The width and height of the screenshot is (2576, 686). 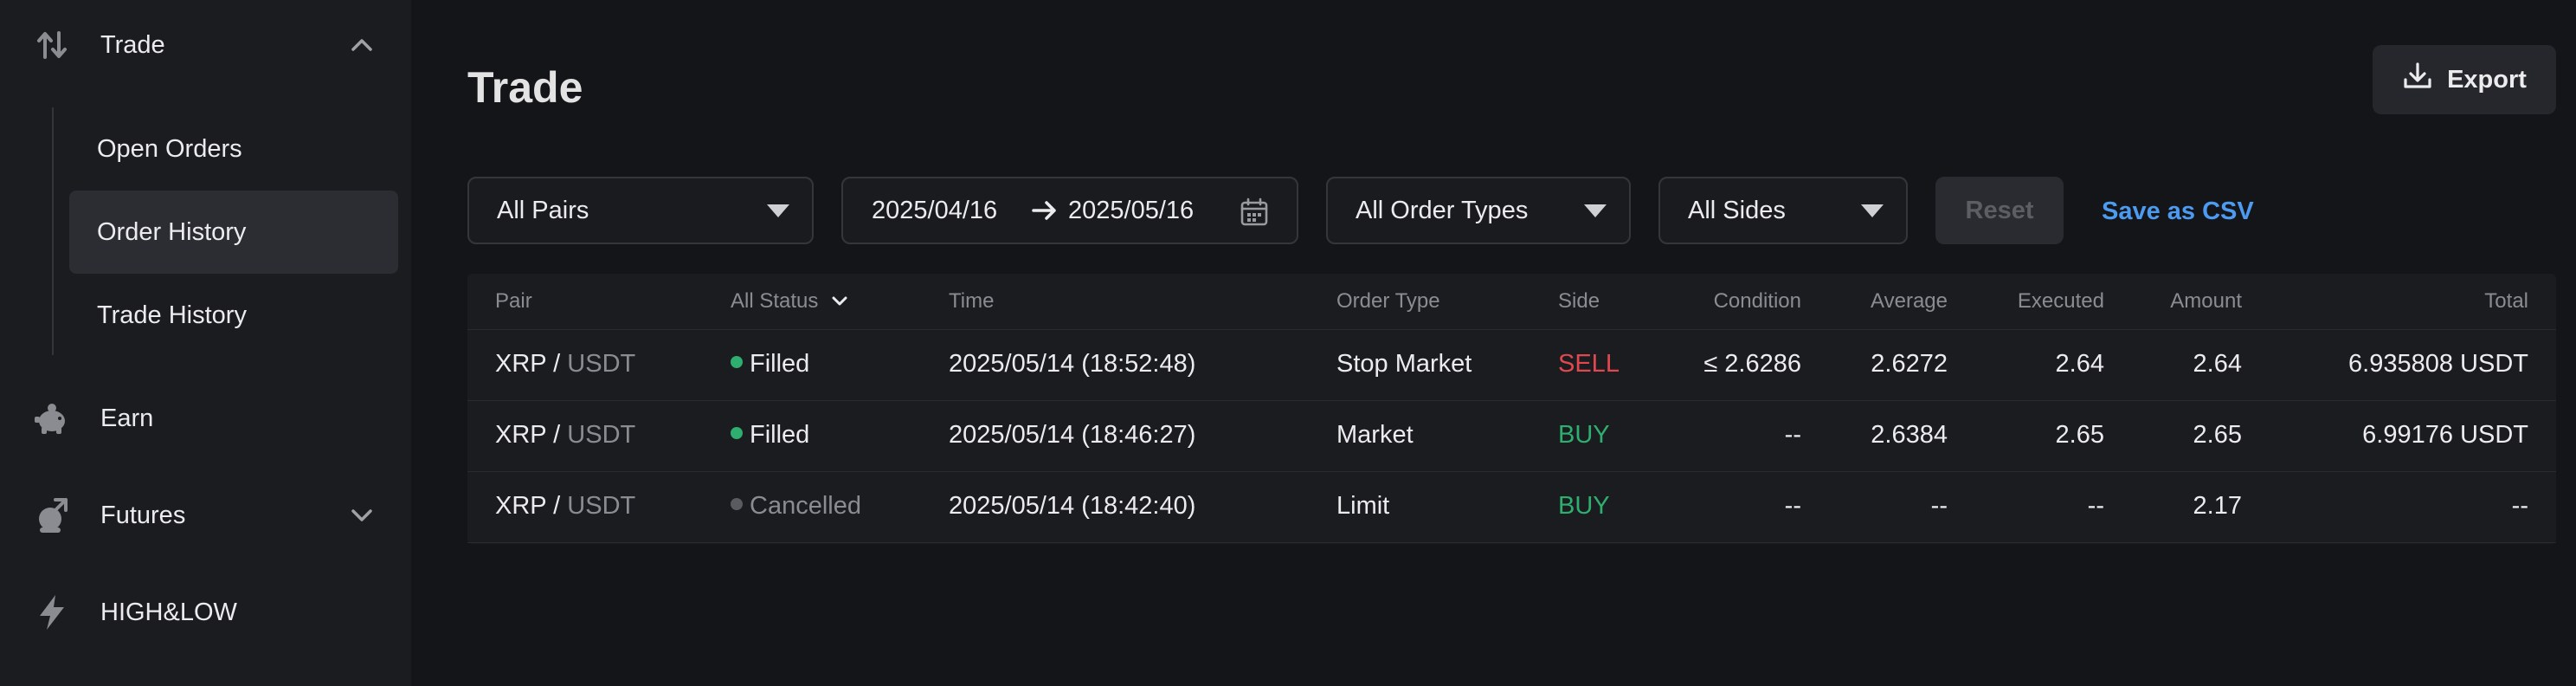 I want to click on status-filter-header: All Status, so click(x=789, y=301).